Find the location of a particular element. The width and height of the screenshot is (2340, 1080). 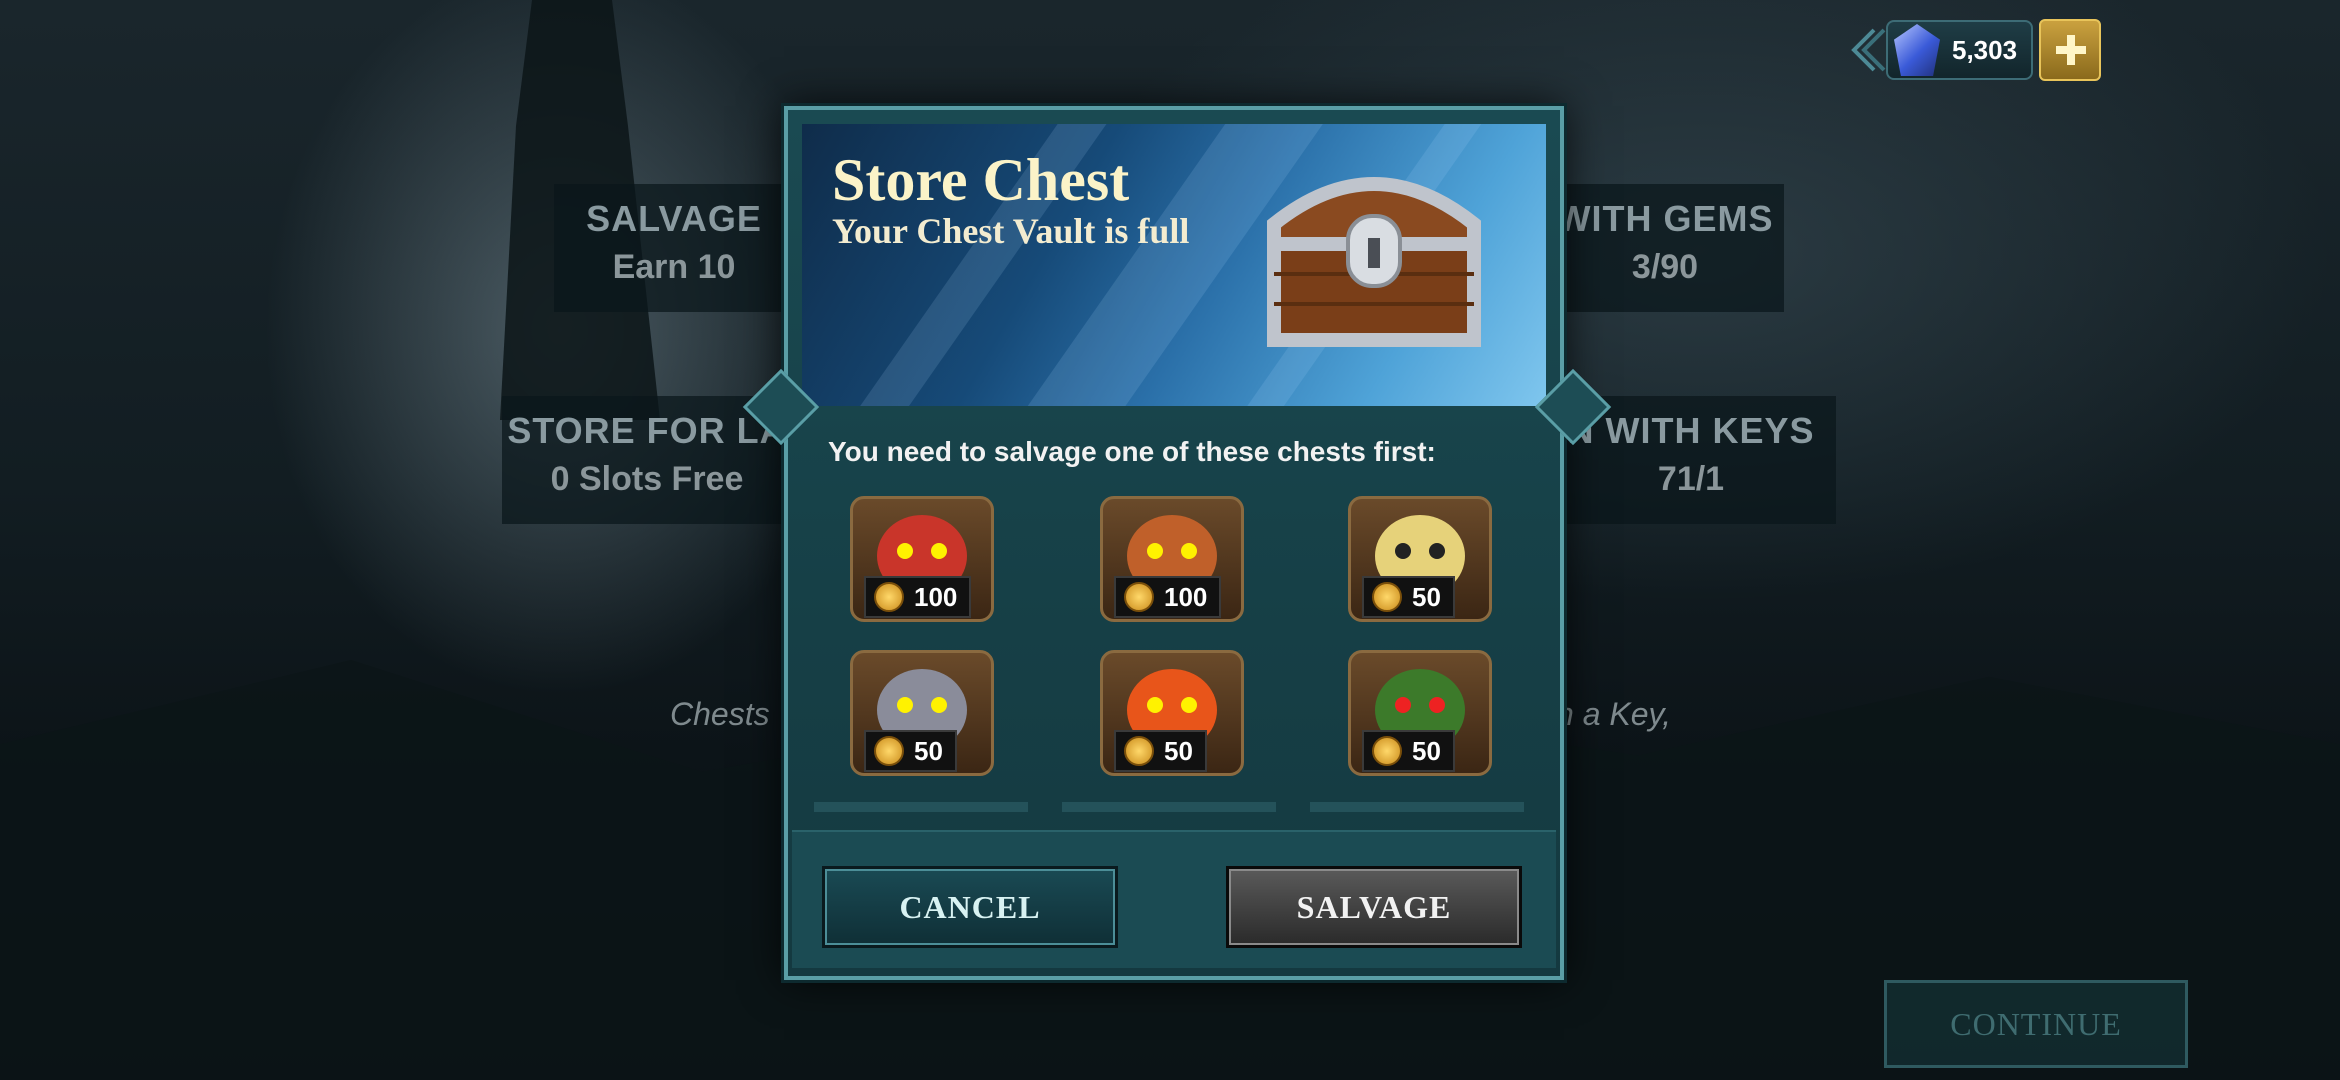

dialog-banner: Store Chest Your Chest Vault is full is located at coordinates (1174, 265).